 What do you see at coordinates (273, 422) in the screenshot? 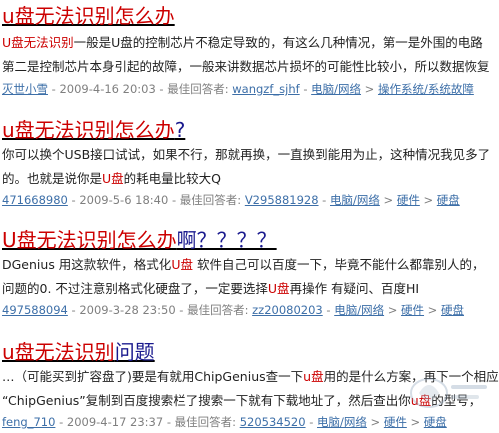
I see `answerer-link: 520534520` at bounding box center [273, 422].